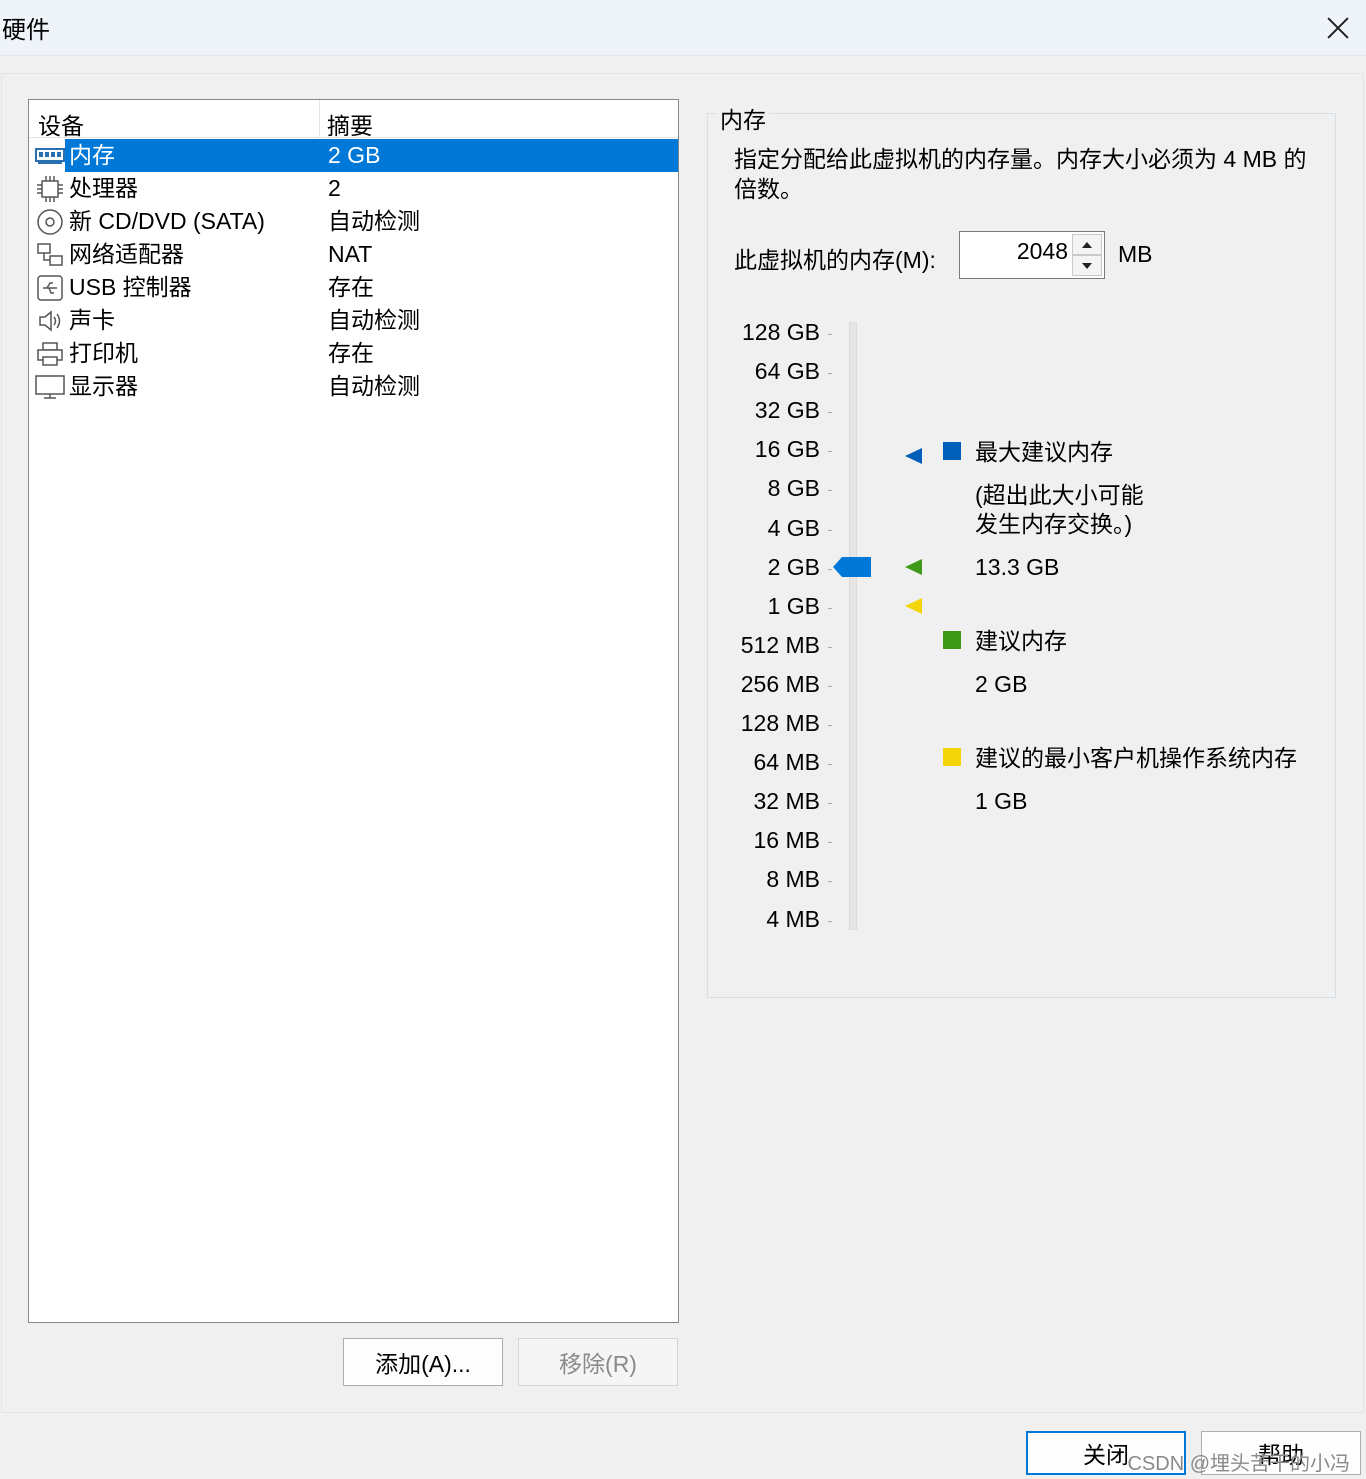 The width and height of the screenshot is (1366, 1479). I want to click on max-recommended-legend-icon, so click(952, 451).